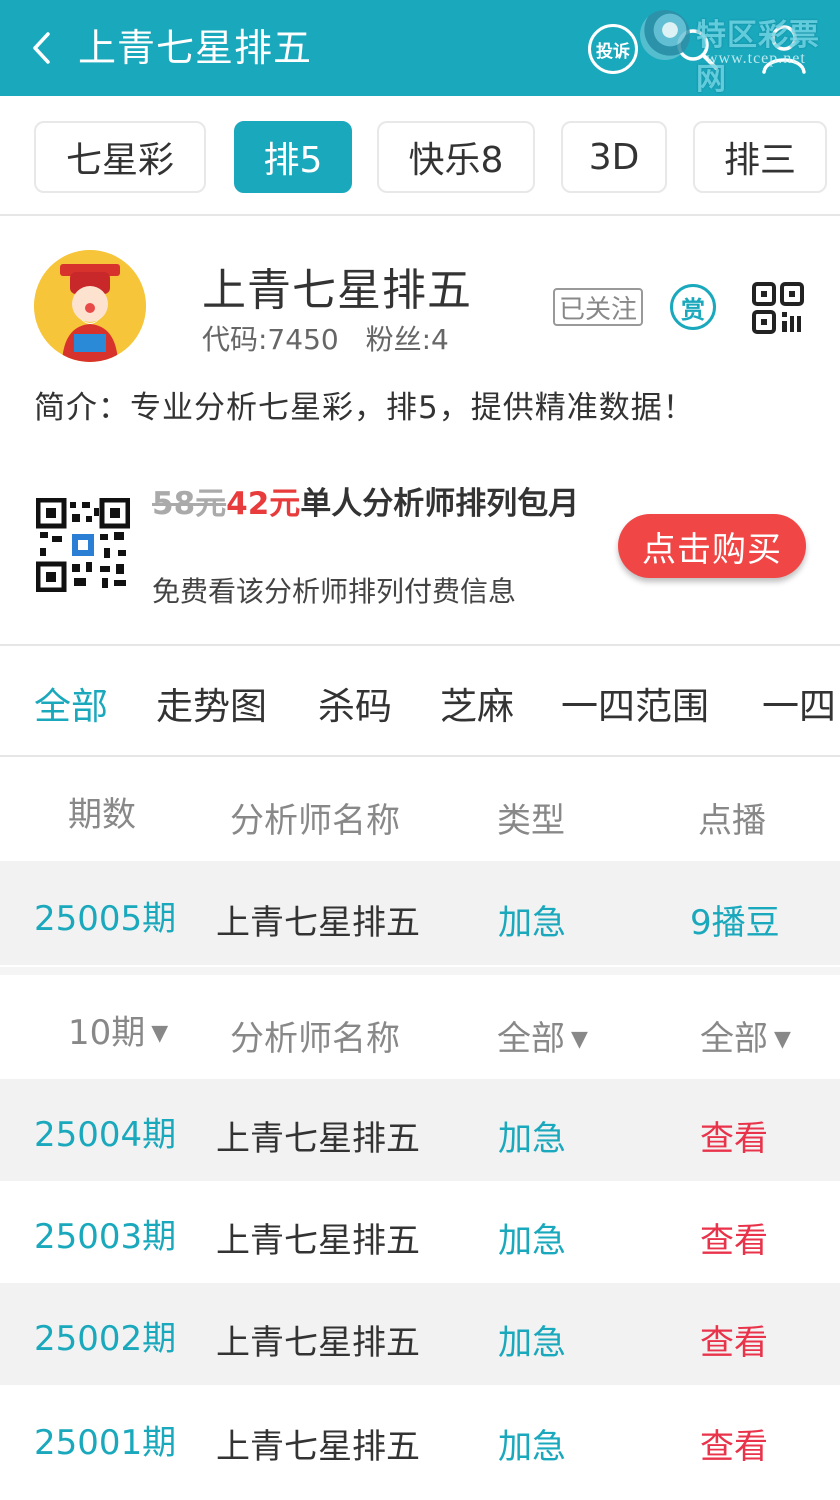  What do you see at coordinates (315, 821) in the screenshot?
I see `header-analyst-name: 分析师名称` at bounding box center [315, 821].